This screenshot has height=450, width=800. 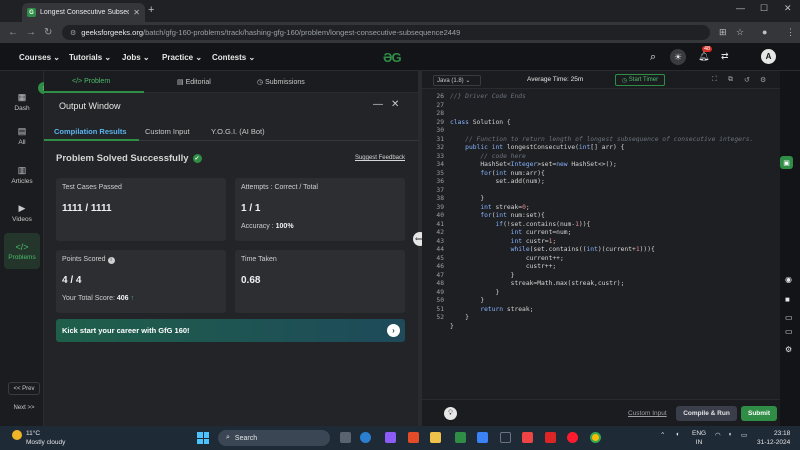 I want to click on maximize-icon: ☐, so click(x=764, y=8).